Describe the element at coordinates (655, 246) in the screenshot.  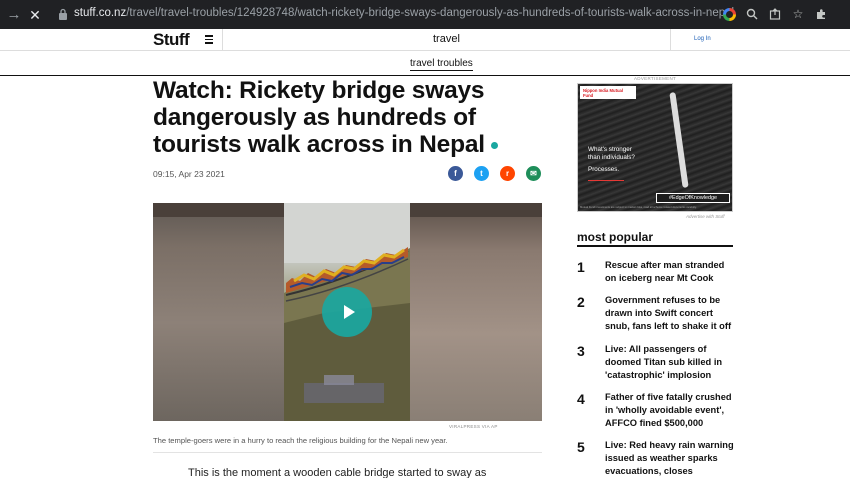
I see `most-popular-rule` at that location.